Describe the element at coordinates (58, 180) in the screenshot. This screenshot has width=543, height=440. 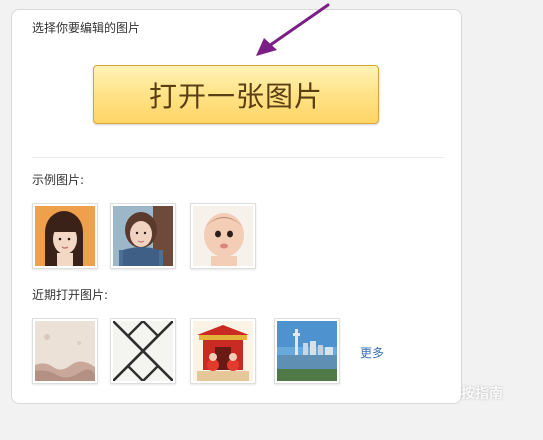
I see `examples-label: 示例图片:` at that location.